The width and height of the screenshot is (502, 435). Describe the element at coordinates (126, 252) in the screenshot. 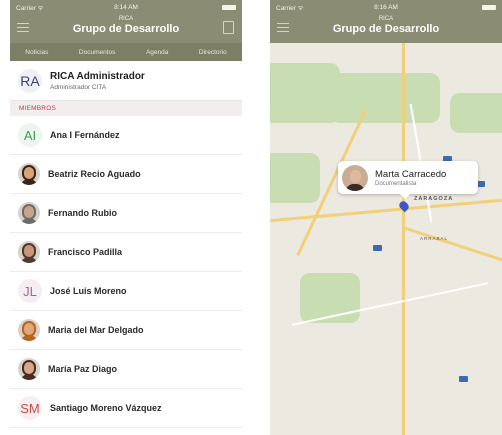

I see `member-row: Francisco Padilla` at that location.